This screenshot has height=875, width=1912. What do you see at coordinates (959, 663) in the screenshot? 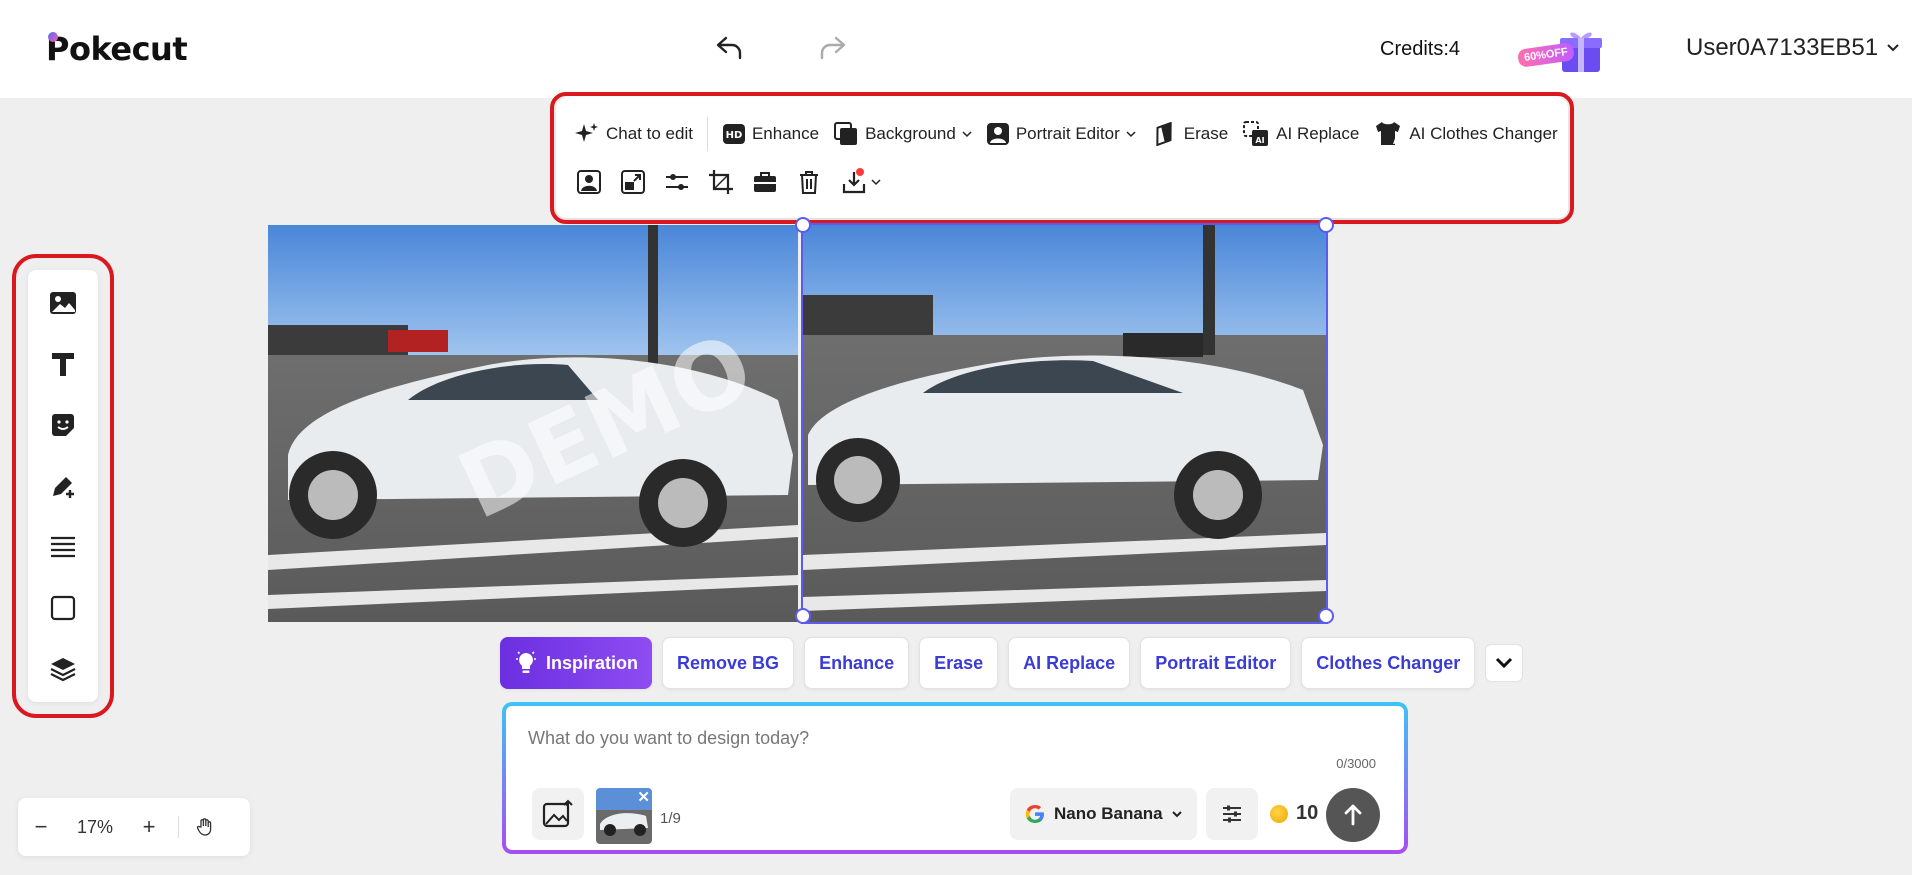
I see `chip-erase: Erase` at bounding box center [959, 663].